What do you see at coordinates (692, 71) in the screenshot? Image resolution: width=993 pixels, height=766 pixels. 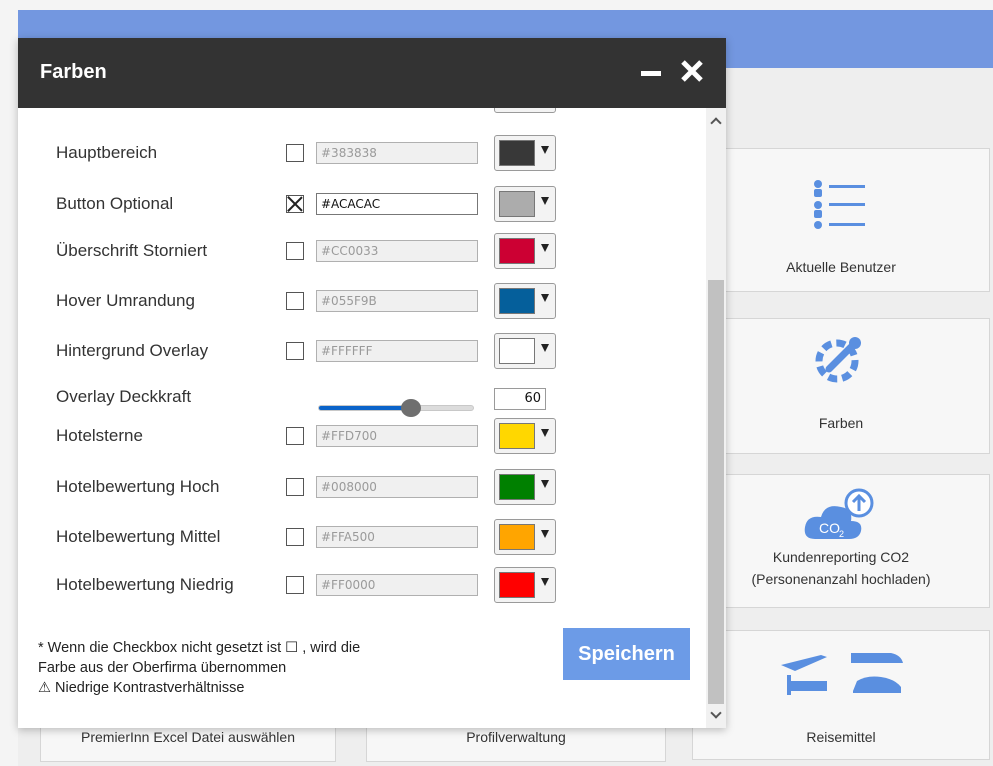 I see `close-icon` at bounding box center [692, 71].